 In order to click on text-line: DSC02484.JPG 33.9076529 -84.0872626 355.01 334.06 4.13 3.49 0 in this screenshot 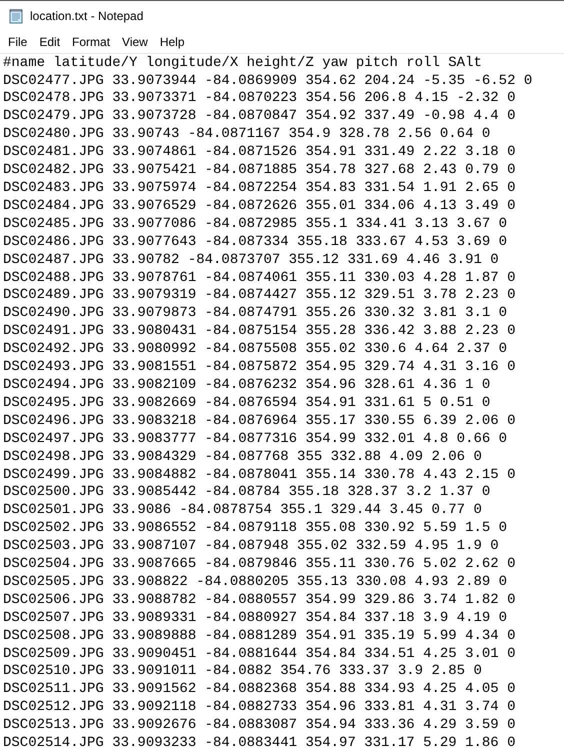, I will do `click(259, 207)`.